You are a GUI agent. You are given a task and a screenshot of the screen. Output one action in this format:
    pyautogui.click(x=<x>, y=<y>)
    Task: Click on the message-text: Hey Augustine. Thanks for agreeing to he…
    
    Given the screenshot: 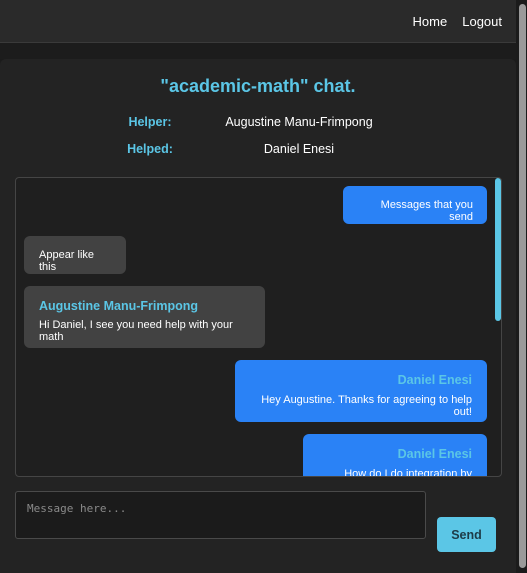 What is the action you would take?
    pyautogui.click(x=366, y=406)
    